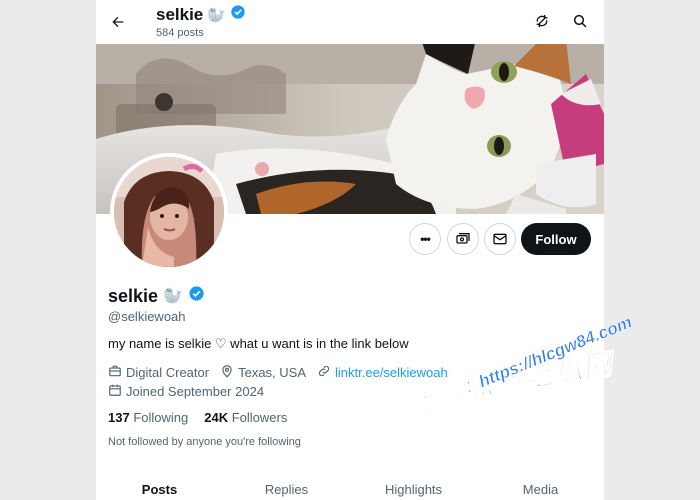 This screenshot has height=500, width=700. I want to click on followers-count: 24K, so click(216, 417).